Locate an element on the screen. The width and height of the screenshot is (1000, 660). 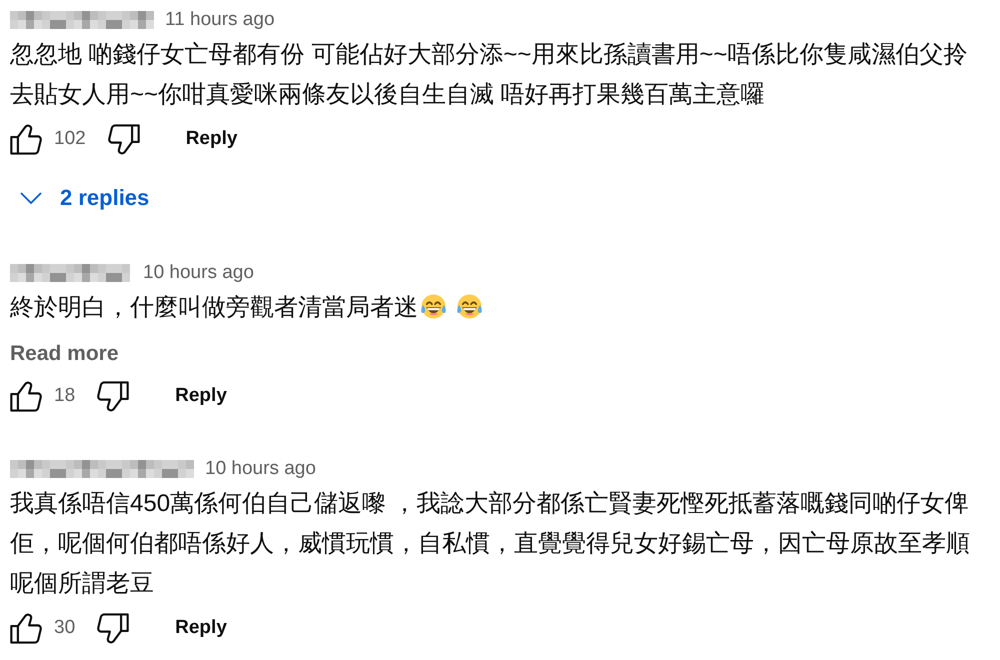
like-count: 30 is located at coordinates (65, 628).